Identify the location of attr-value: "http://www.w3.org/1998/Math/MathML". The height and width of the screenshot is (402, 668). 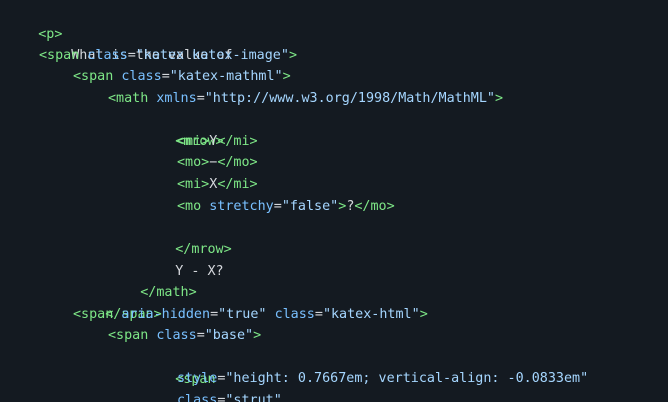
(349, 98).